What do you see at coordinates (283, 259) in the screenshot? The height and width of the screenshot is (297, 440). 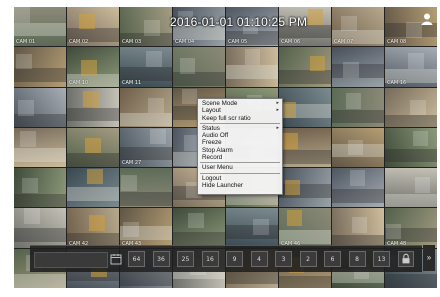 I see `layout-button: 3` at bounding box center [283, 259].